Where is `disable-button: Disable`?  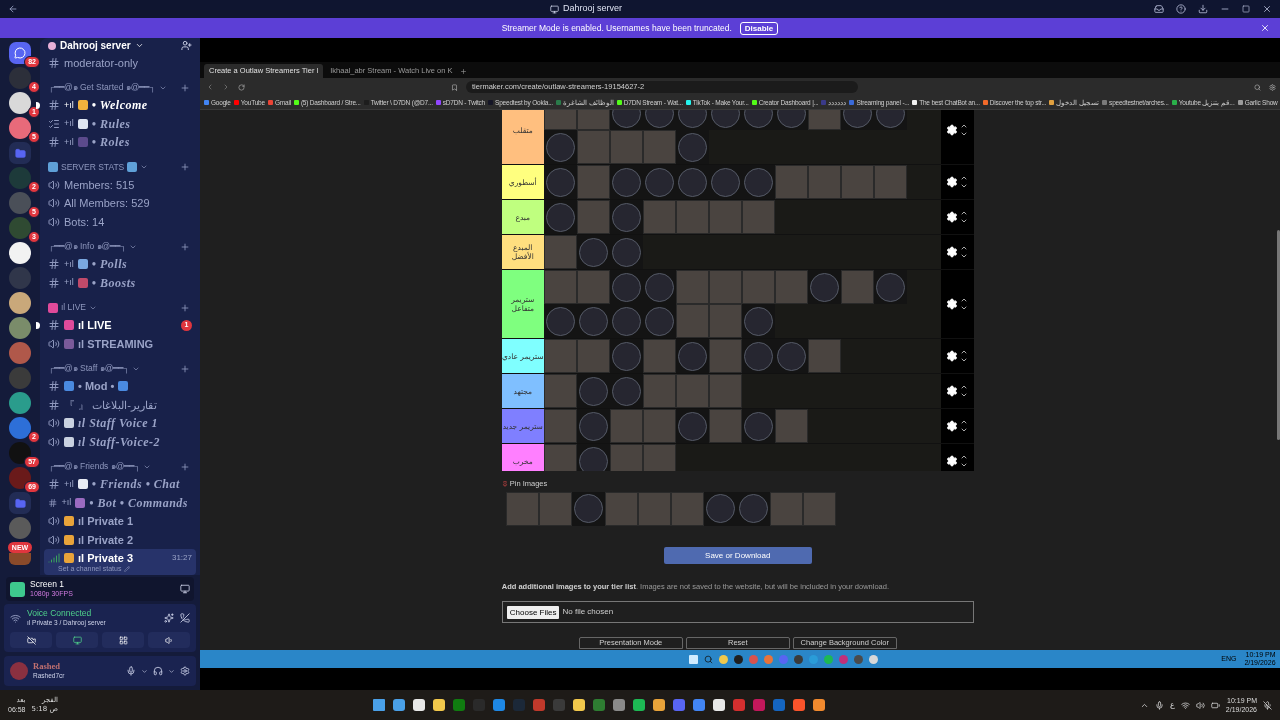 disable-button: Disable is located at coordinates (759, 28).